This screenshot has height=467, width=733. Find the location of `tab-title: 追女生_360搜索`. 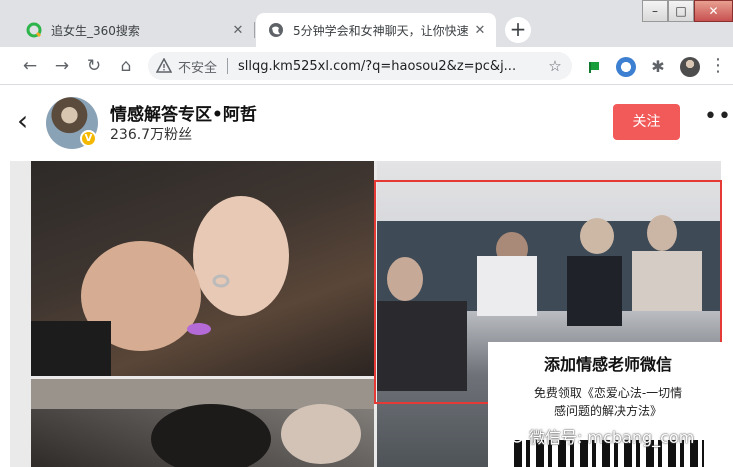

tab-title: 追女生_360搜索 is located at coordinates (95, 30).